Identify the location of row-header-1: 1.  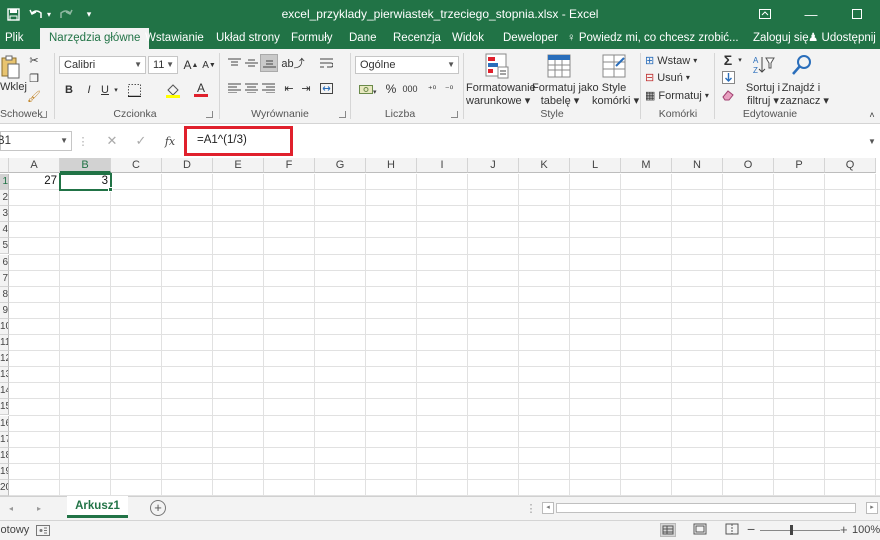
(4, 182).